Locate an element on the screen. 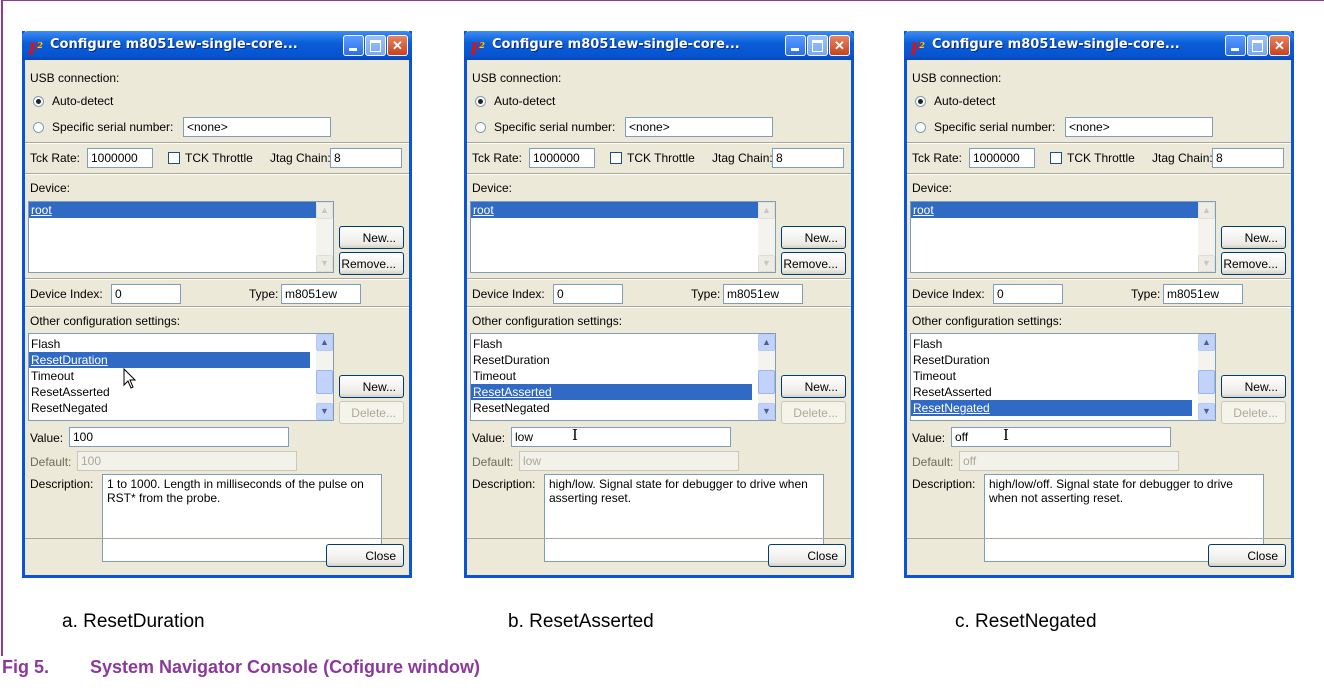 The width and height of the screenshot is (1324, 693). value-input: 100 is located at coordinates (179, 437).